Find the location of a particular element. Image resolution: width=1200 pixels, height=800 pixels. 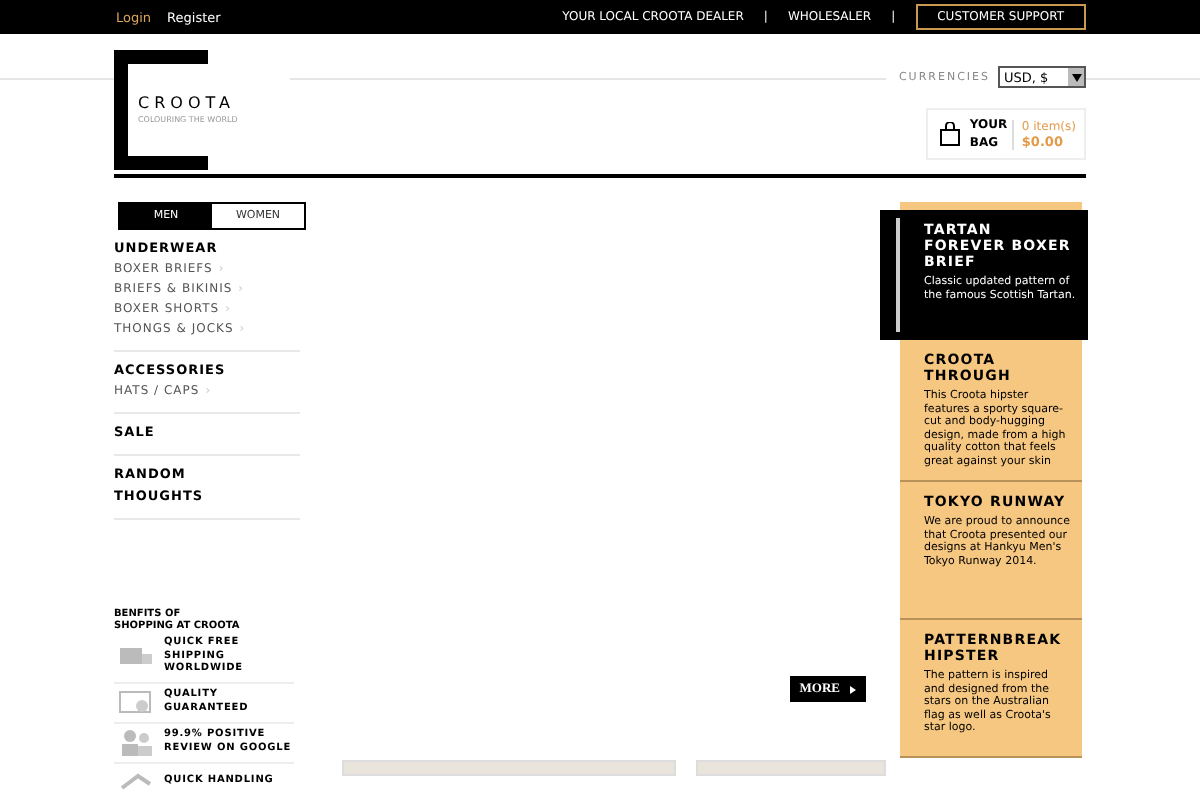

dropdown-arrow-icon is located at coordinates (1076, 77).